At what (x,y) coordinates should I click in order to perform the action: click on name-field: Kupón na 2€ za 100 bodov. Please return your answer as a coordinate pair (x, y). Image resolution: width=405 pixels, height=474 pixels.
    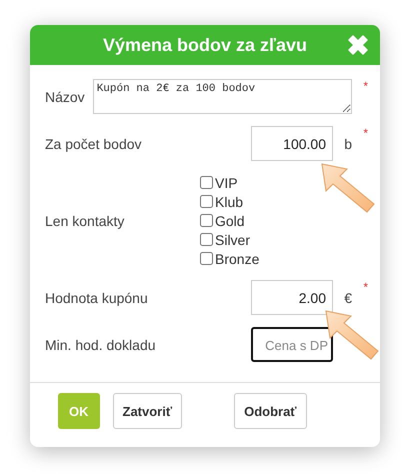
    Looking at the image, I should click on (222, 96).